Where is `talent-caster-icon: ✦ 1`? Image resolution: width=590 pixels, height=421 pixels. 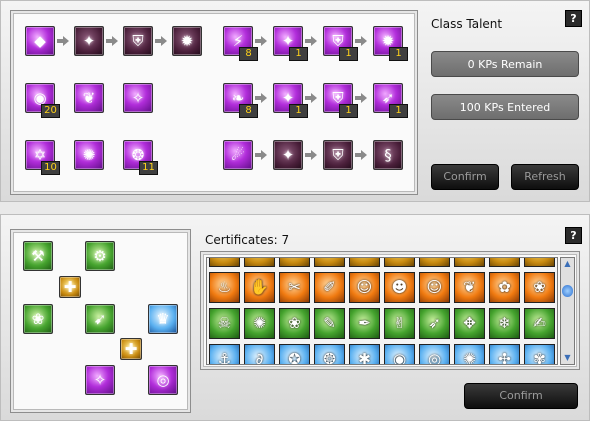
talent-caster-icon: ✦ 1 is located at coordinates (290, 43).